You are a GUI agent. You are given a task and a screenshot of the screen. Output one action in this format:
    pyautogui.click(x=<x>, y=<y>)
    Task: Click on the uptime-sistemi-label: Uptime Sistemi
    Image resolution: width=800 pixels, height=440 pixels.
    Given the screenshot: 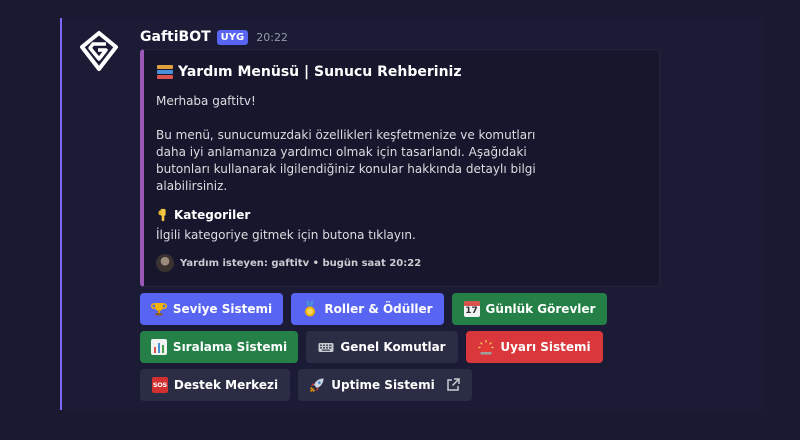 What is the action you would take?
    pyautogui.click(x=383, y=385)
    